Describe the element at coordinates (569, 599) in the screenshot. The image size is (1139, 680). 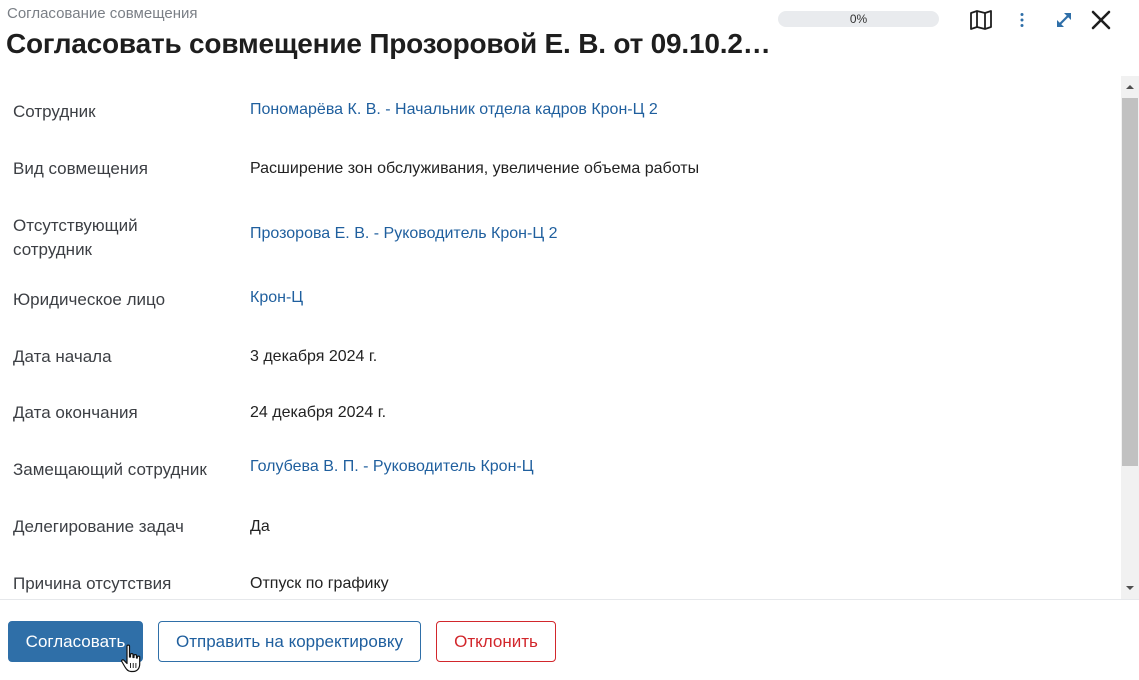
I see `footer-divider` at that location.